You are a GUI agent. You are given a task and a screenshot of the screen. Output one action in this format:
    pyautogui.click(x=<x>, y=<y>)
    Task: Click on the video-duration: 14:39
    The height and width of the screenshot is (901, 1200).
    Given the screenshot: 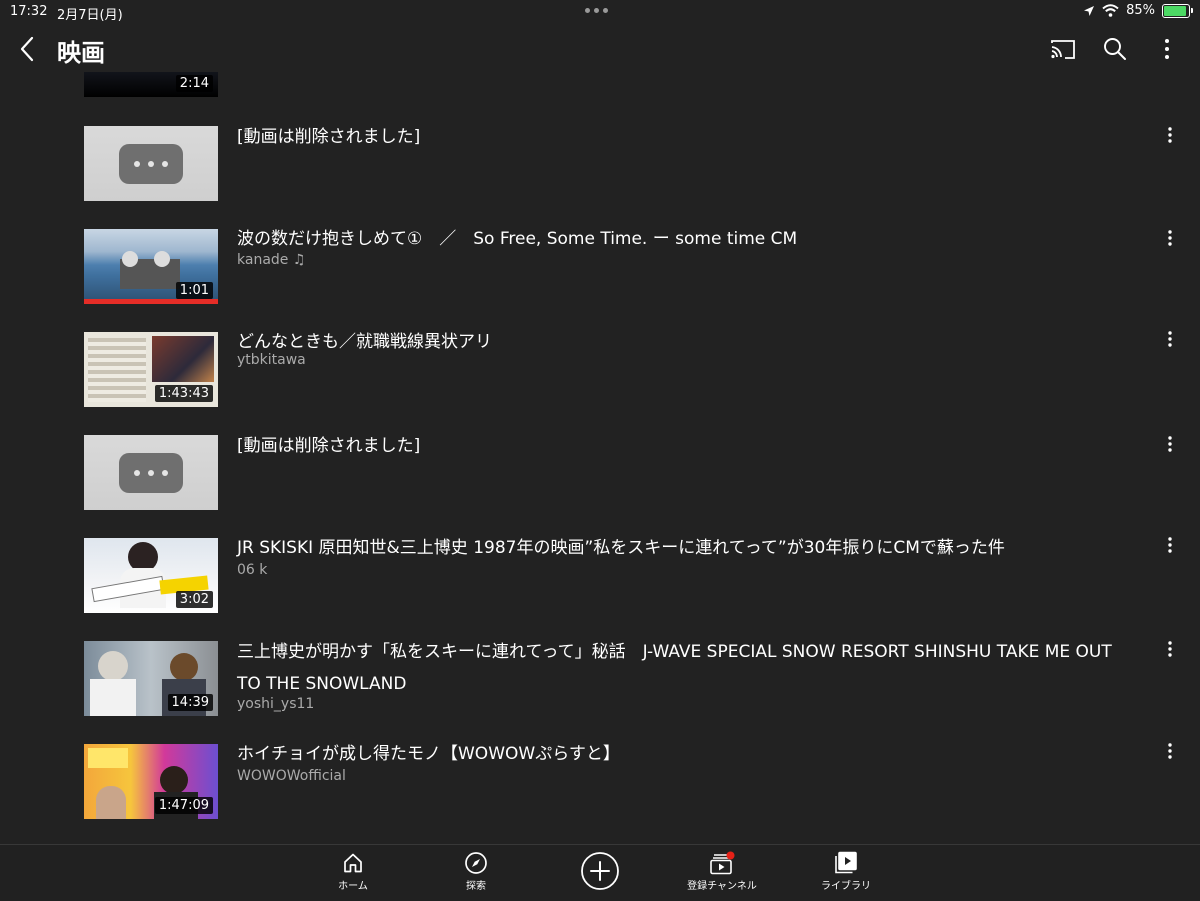 What is the action you would take?
    pyautogui.click(x=190, y=702)
    